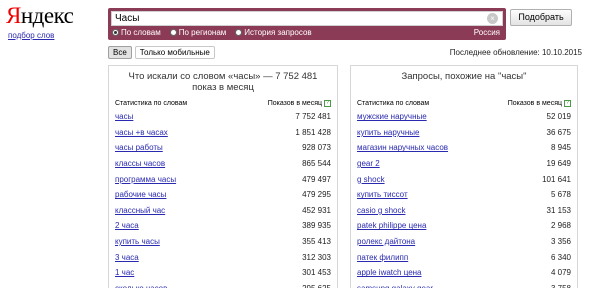 The height and width of the screenshot is (288, 590). I want to click on keyword-link: купить часы, so click(137, 241).